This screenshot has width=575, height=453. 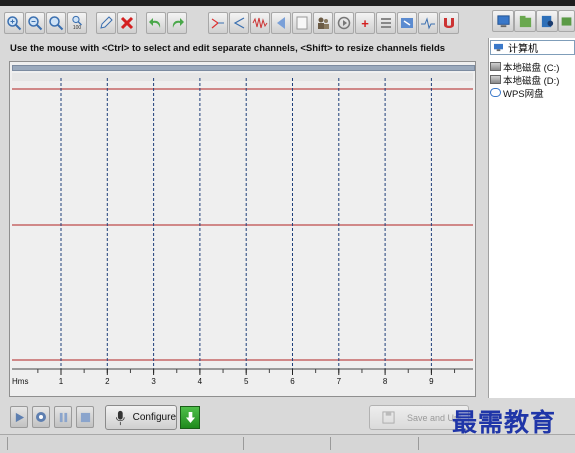 I want to click on pause-button, so click(x=63, y=417).